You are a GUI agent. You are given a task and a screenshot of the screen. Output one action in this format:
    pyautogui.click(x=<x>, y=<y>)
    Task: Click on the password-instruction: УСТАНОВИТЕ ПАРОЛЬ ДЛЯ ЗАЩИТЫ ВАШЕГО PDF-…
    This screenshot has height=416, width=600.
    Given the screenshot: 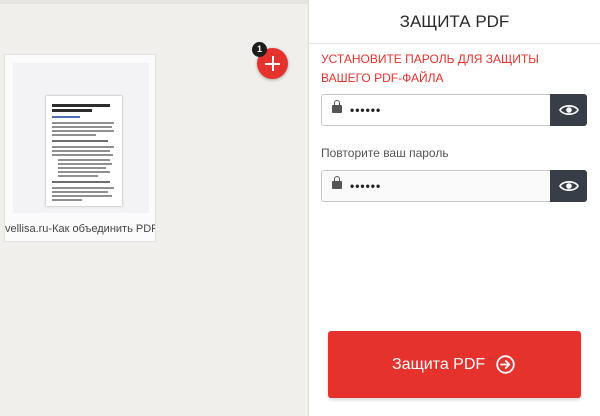 What is the action you would take?
    pyautogui.click(x=430, y=68)
    